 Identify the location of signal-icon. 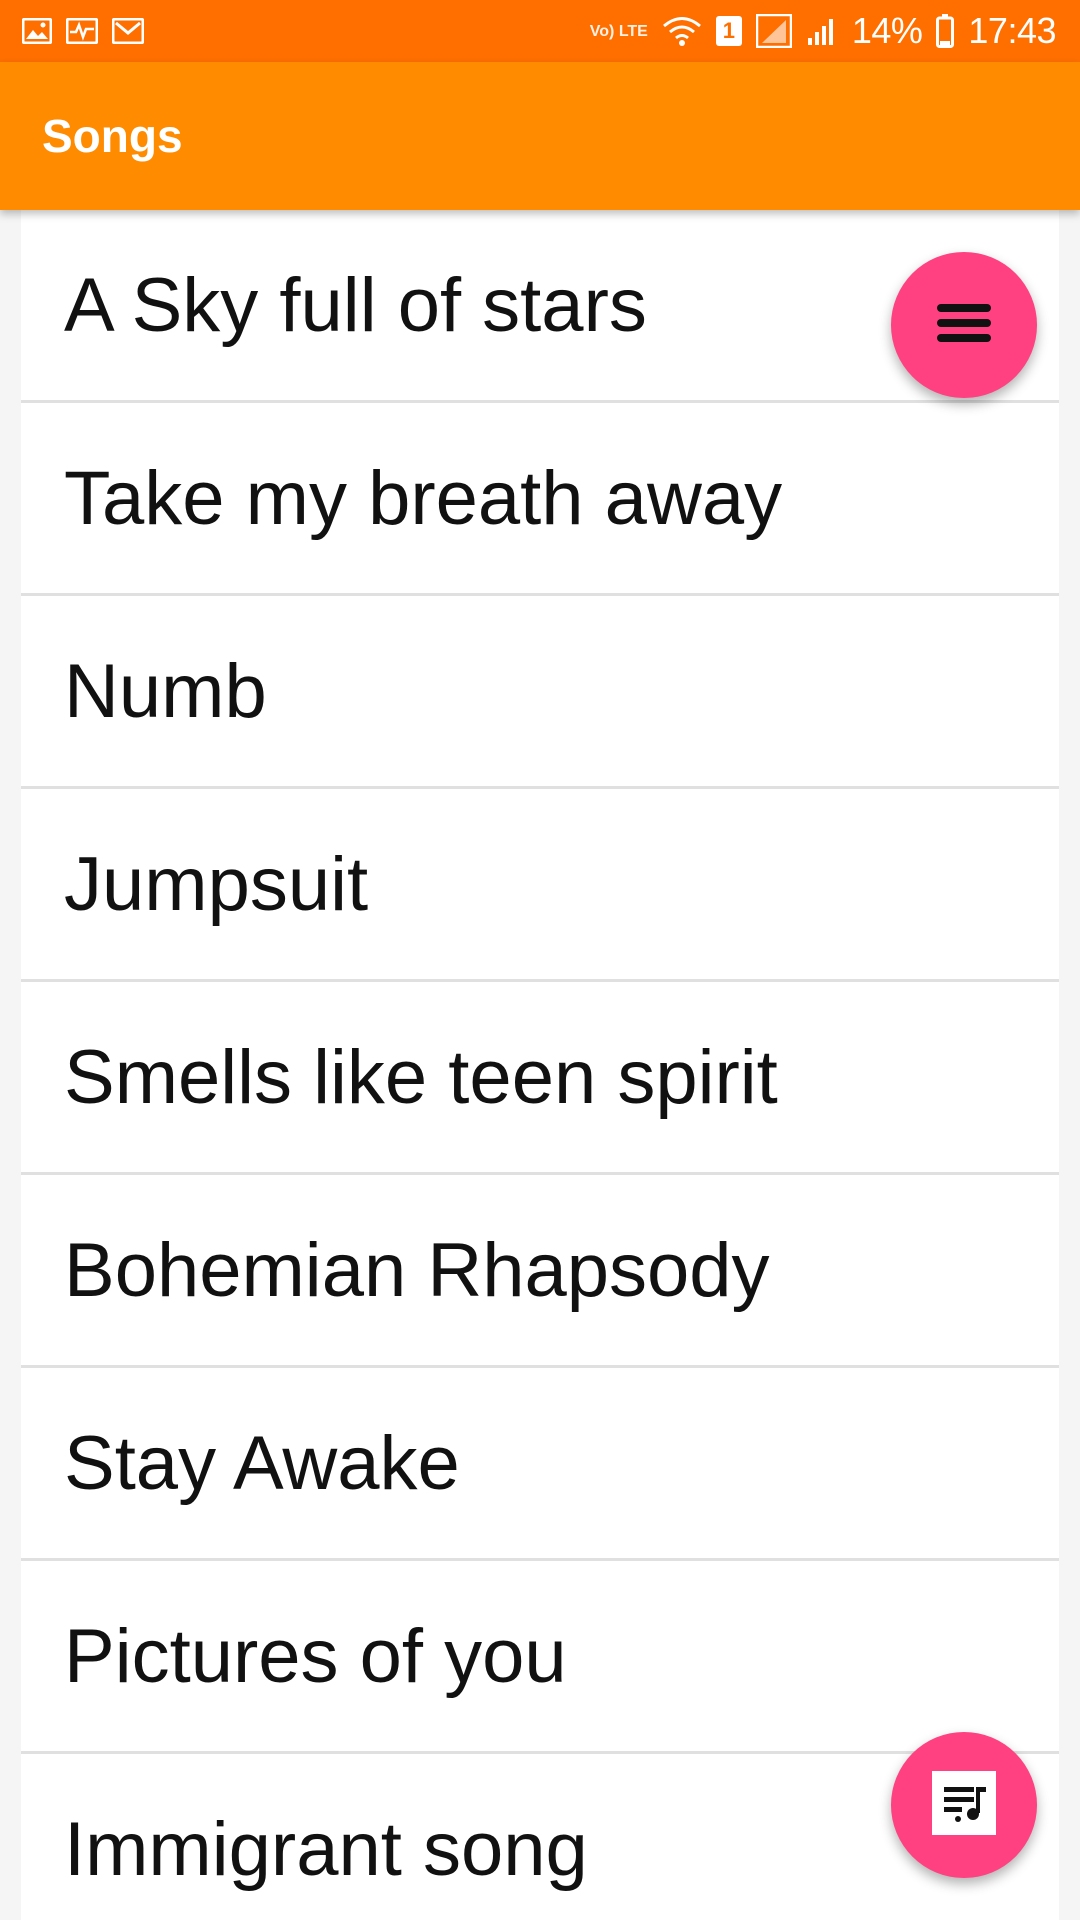
(773, 31).